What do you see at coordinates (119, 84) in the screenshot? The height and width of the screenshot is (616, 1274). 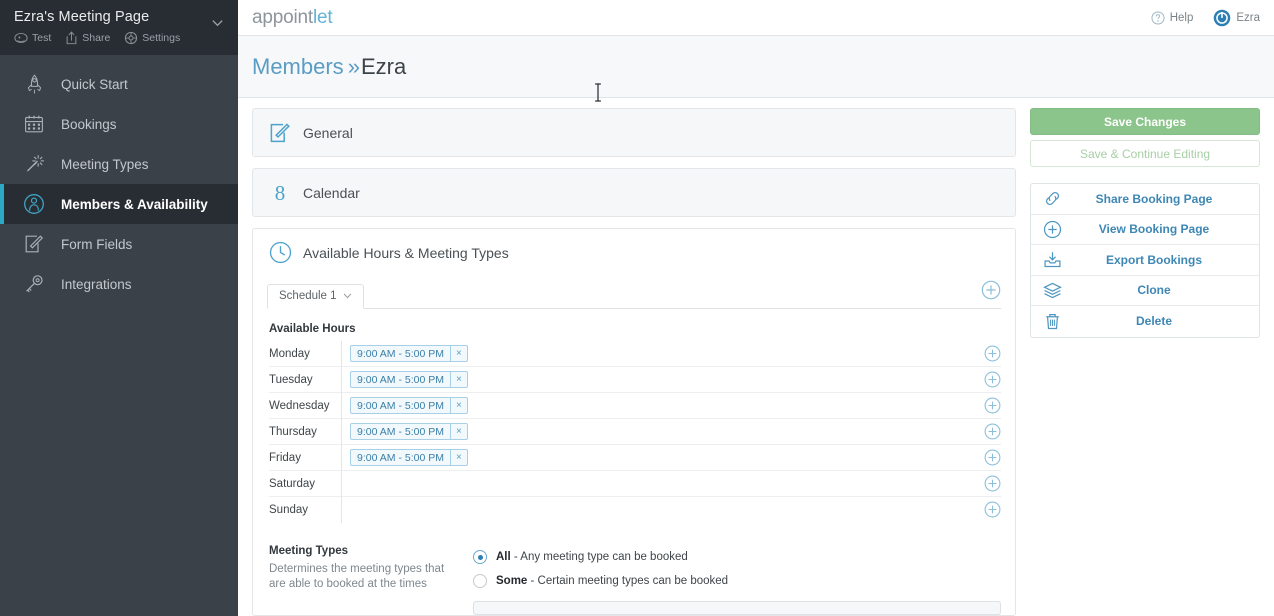 I see `sidebar-item-quick-start: Quick Start` at bounding box center [119, 84].